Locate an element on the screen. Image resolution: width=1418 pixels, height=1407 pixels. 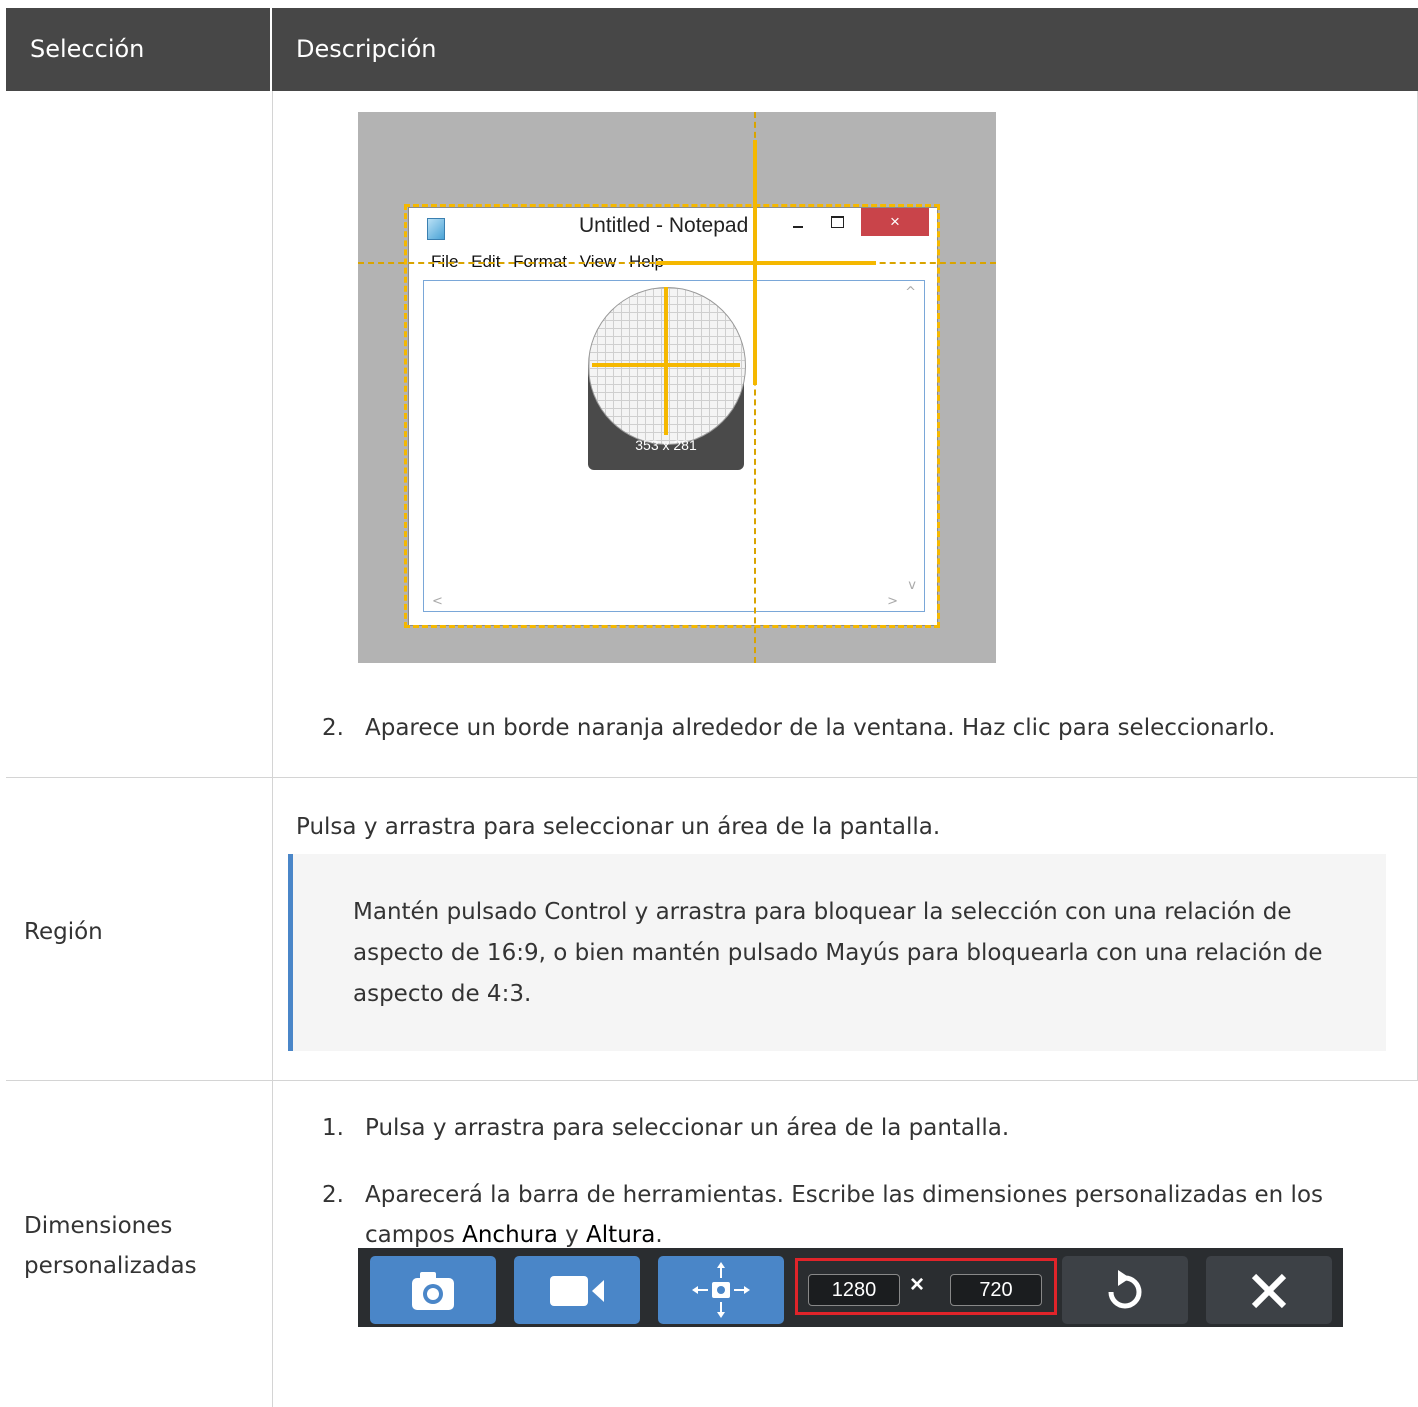
step2-number: 2. is located at coordinates (333, 1195).